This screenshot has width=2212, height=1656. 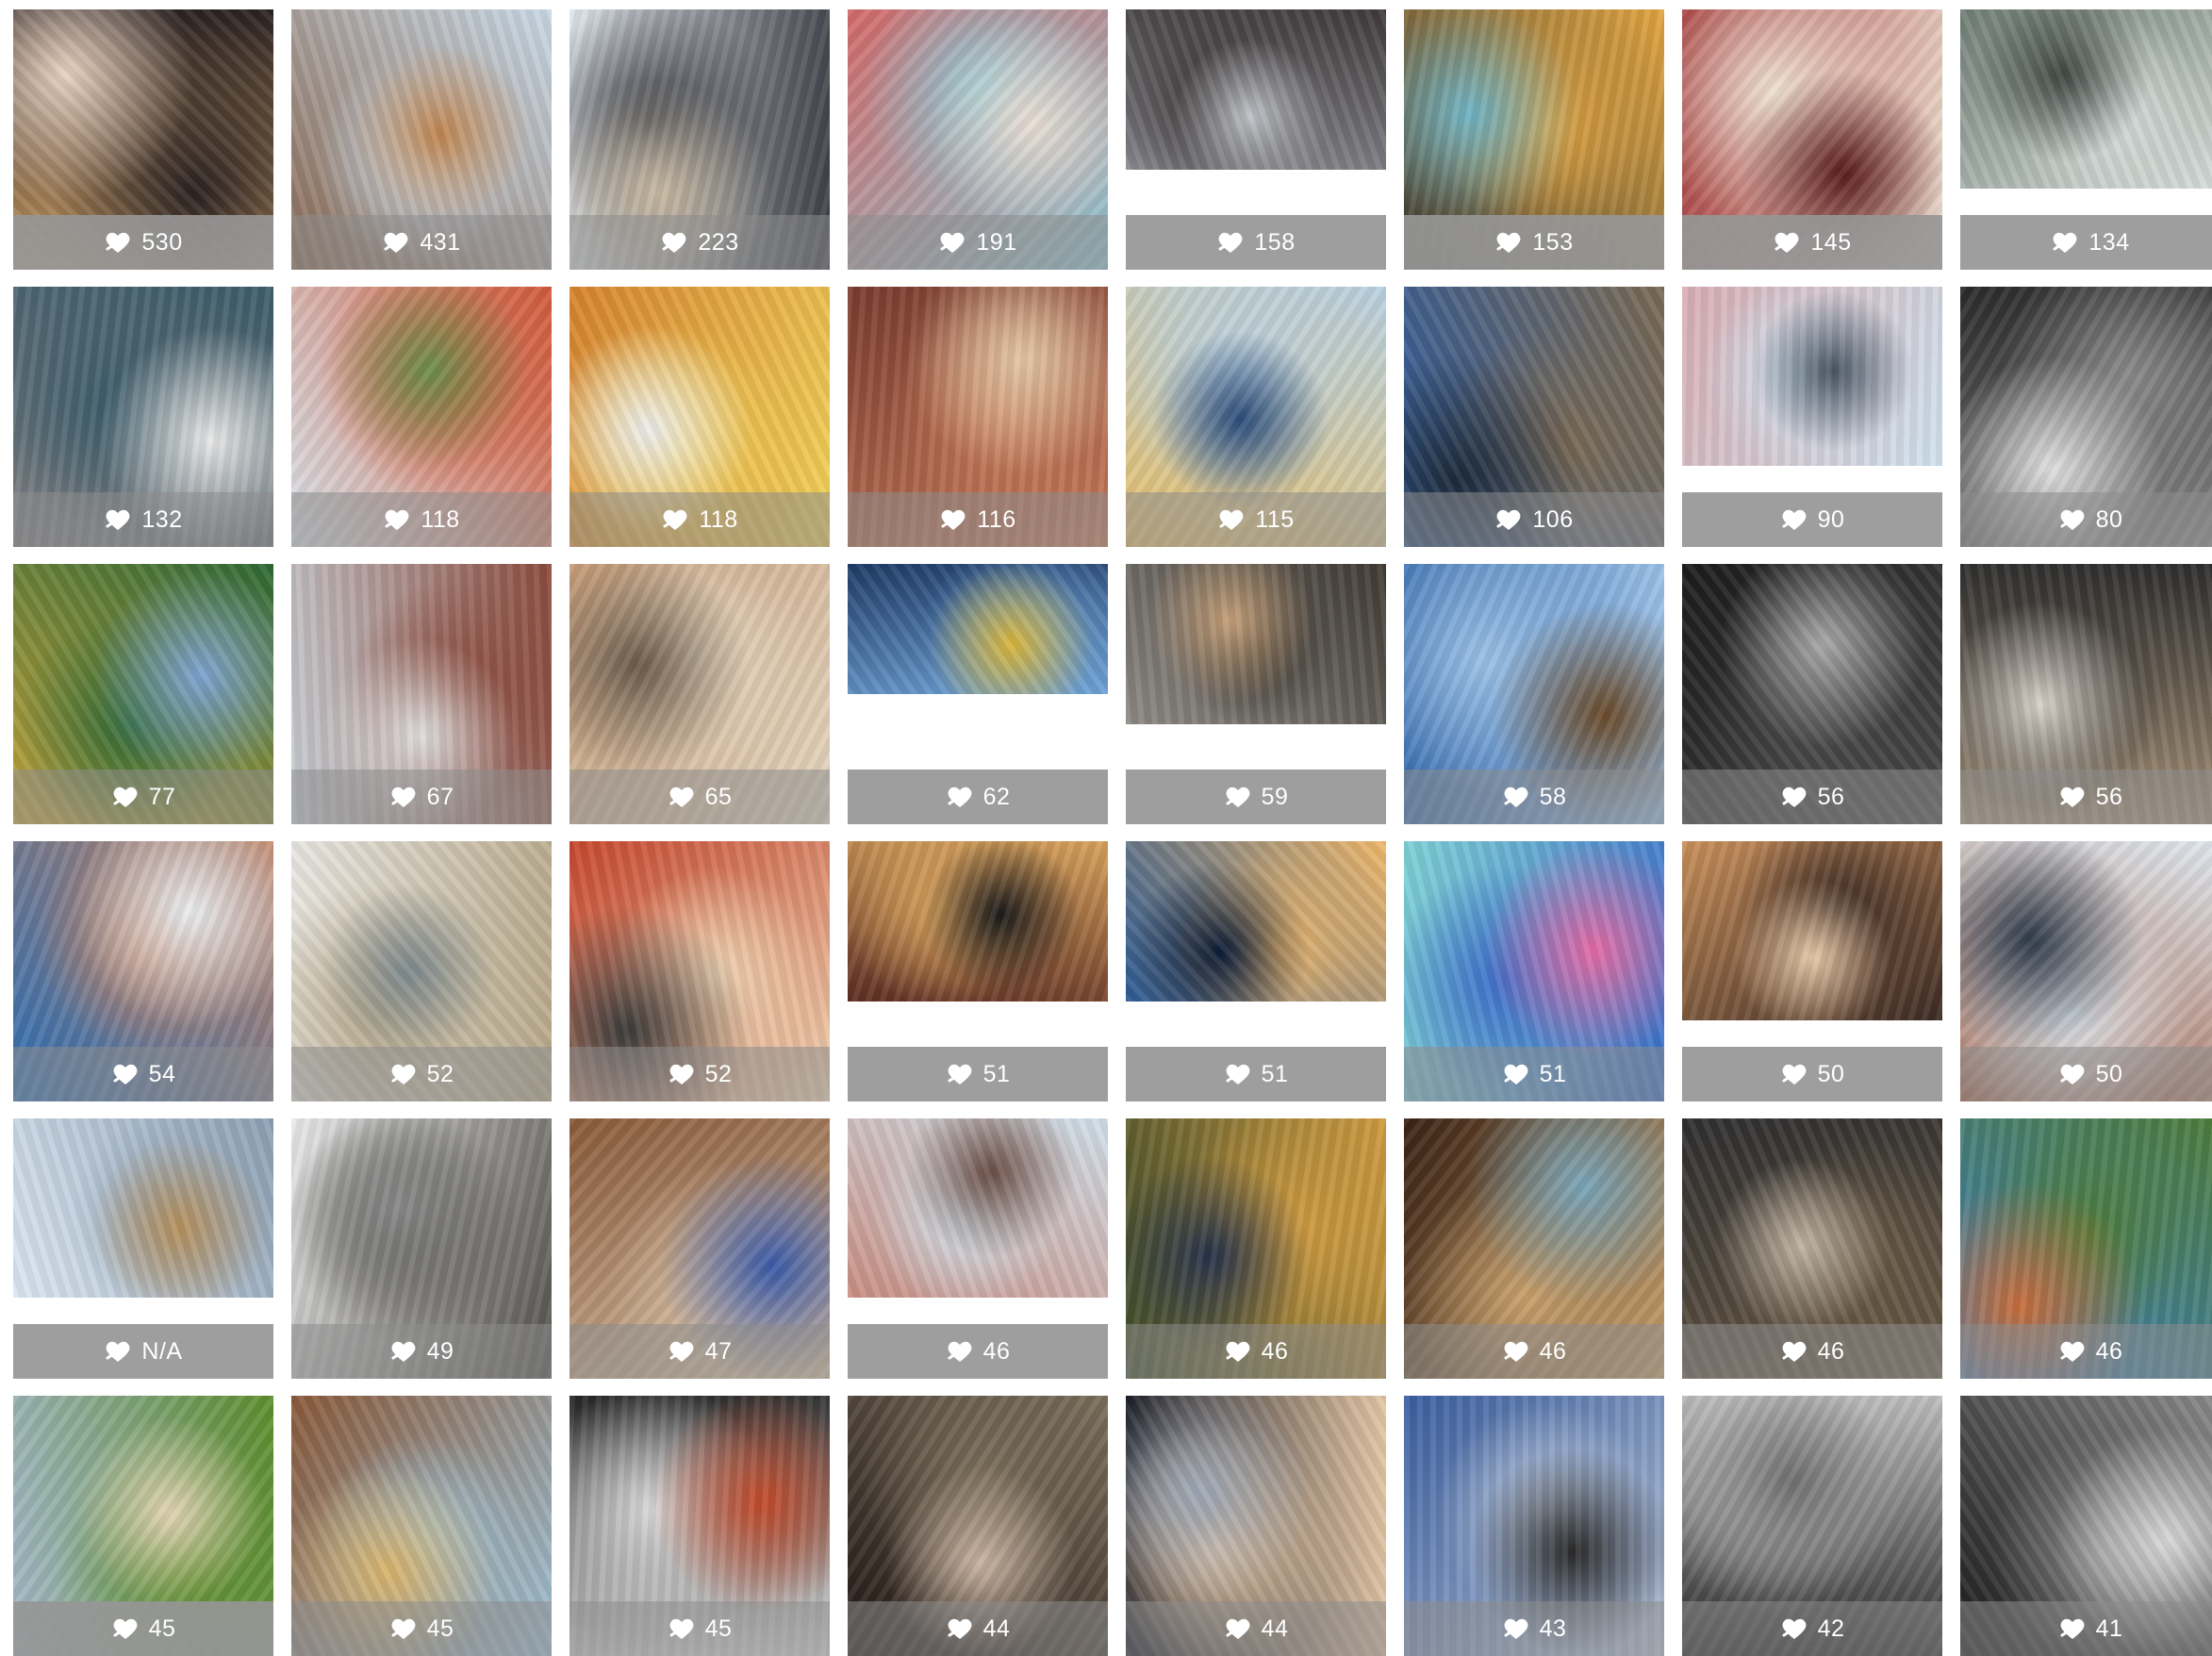 I want to click on gallery-tile: 158, so click(x=1256, y=139).